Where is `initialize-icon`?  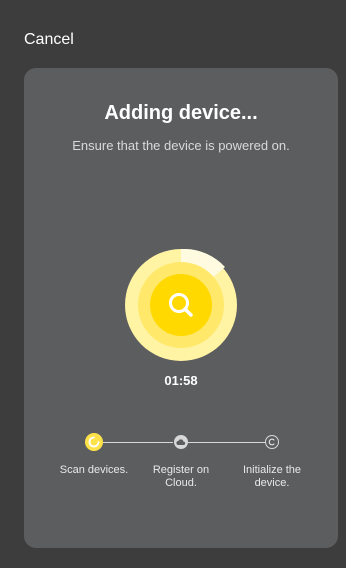
initialize-icon is located at coordinates (271, 442).